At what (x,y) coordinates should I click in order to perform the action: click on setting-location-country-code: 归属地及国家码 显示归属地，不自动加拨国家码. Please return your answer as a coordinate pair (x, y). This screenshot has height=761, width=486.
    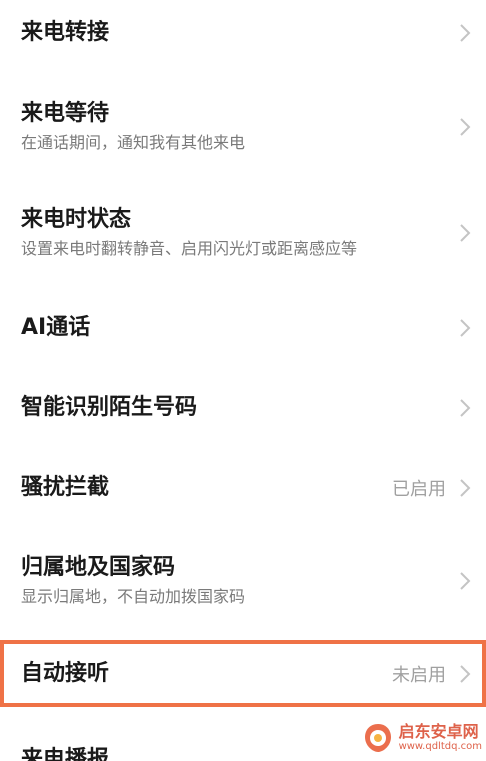
    Looking at the image, I should click on (243, 581).